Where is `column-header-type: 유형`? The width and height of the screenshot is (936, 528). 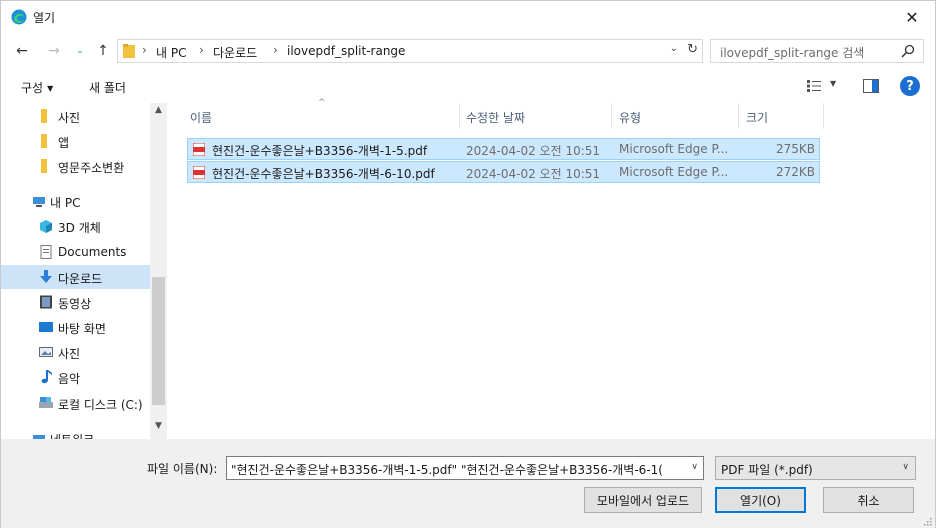 column-header-type: 유형 is located at coordinates (630, 117).